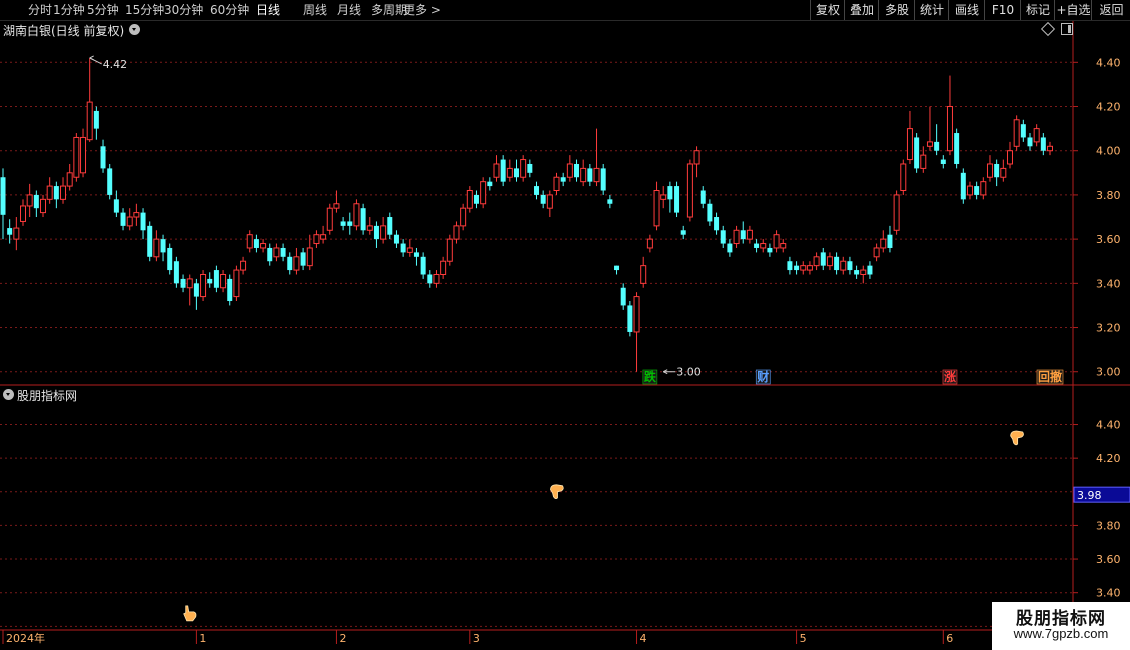  Describe the element at coordinates (1108, 559) in the screenshot. I see `sub-y-tick-label: 3.60` at that location.